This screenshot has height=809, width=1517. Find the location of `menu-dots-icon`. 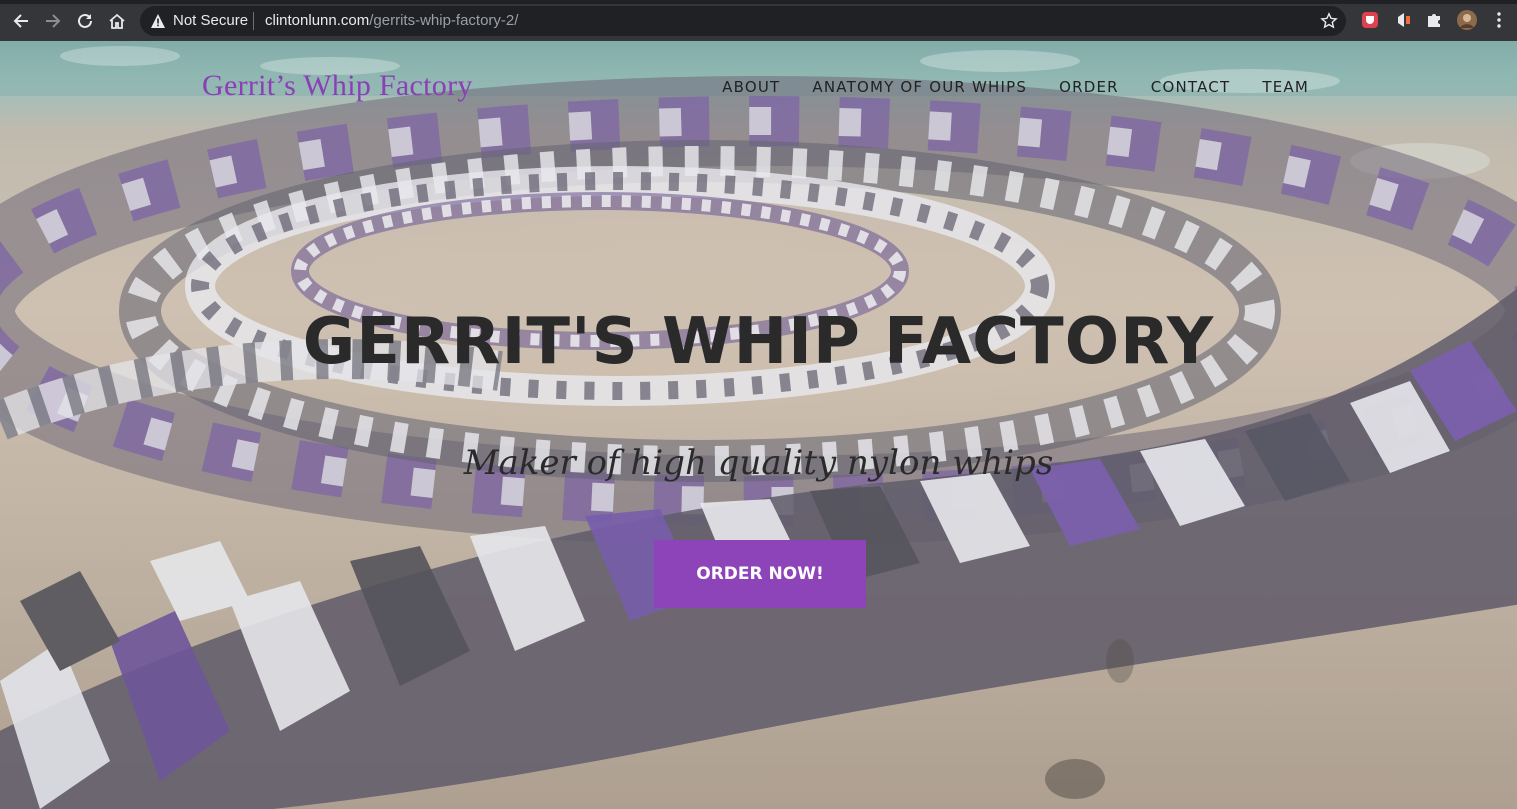

menu-dots-icon is located at coordinates (1499, 20).